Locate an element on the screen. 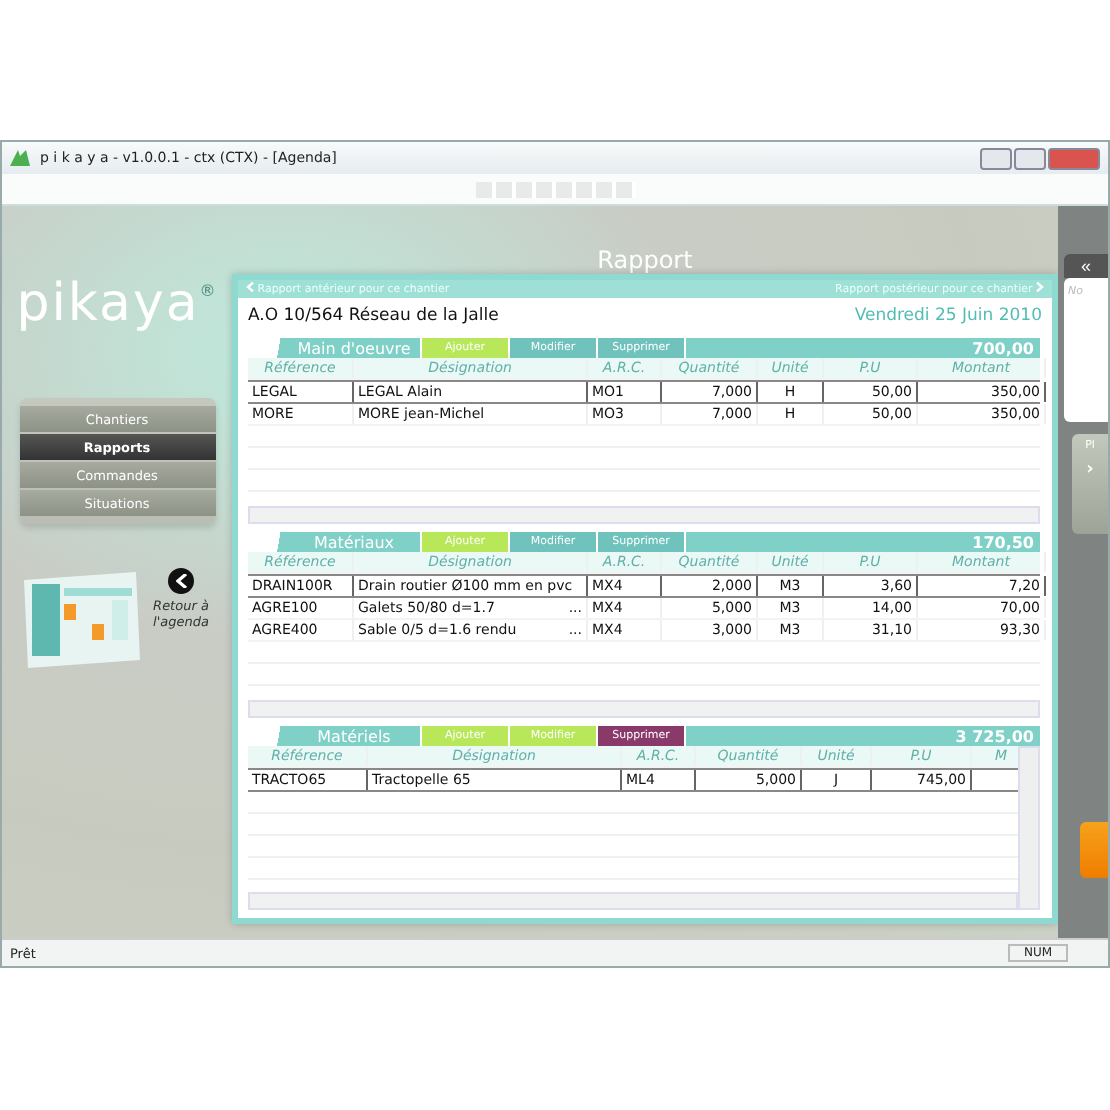  maximize-button is located at coordinates (1030, 158).